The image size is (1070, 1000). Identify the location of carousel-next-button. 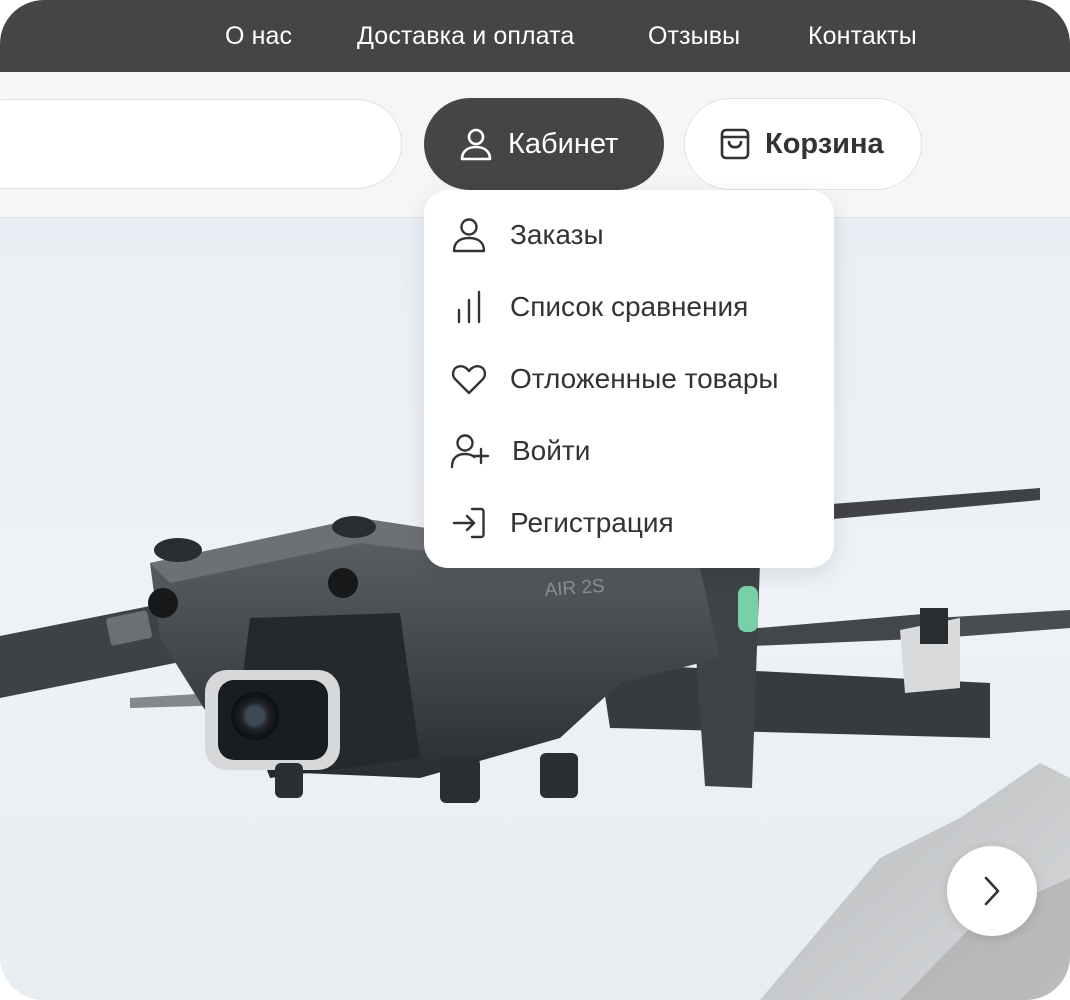
(992, 891).